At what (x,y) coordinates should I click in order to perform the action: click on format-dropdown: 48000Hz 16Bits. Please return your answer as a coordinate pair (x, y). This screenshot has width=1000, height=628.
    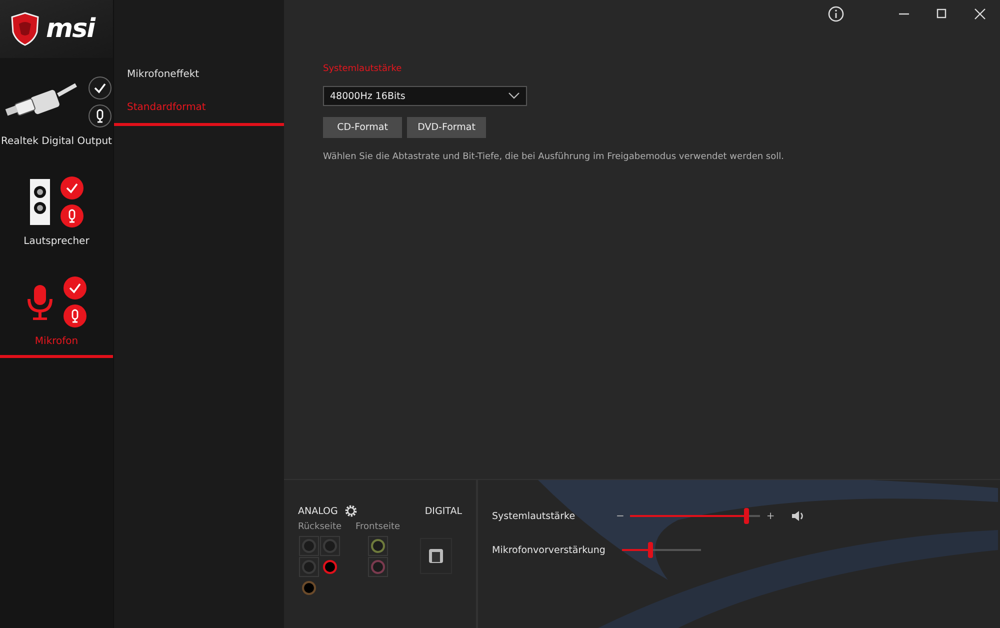
    Looking at the image, I should click on (425, 96).